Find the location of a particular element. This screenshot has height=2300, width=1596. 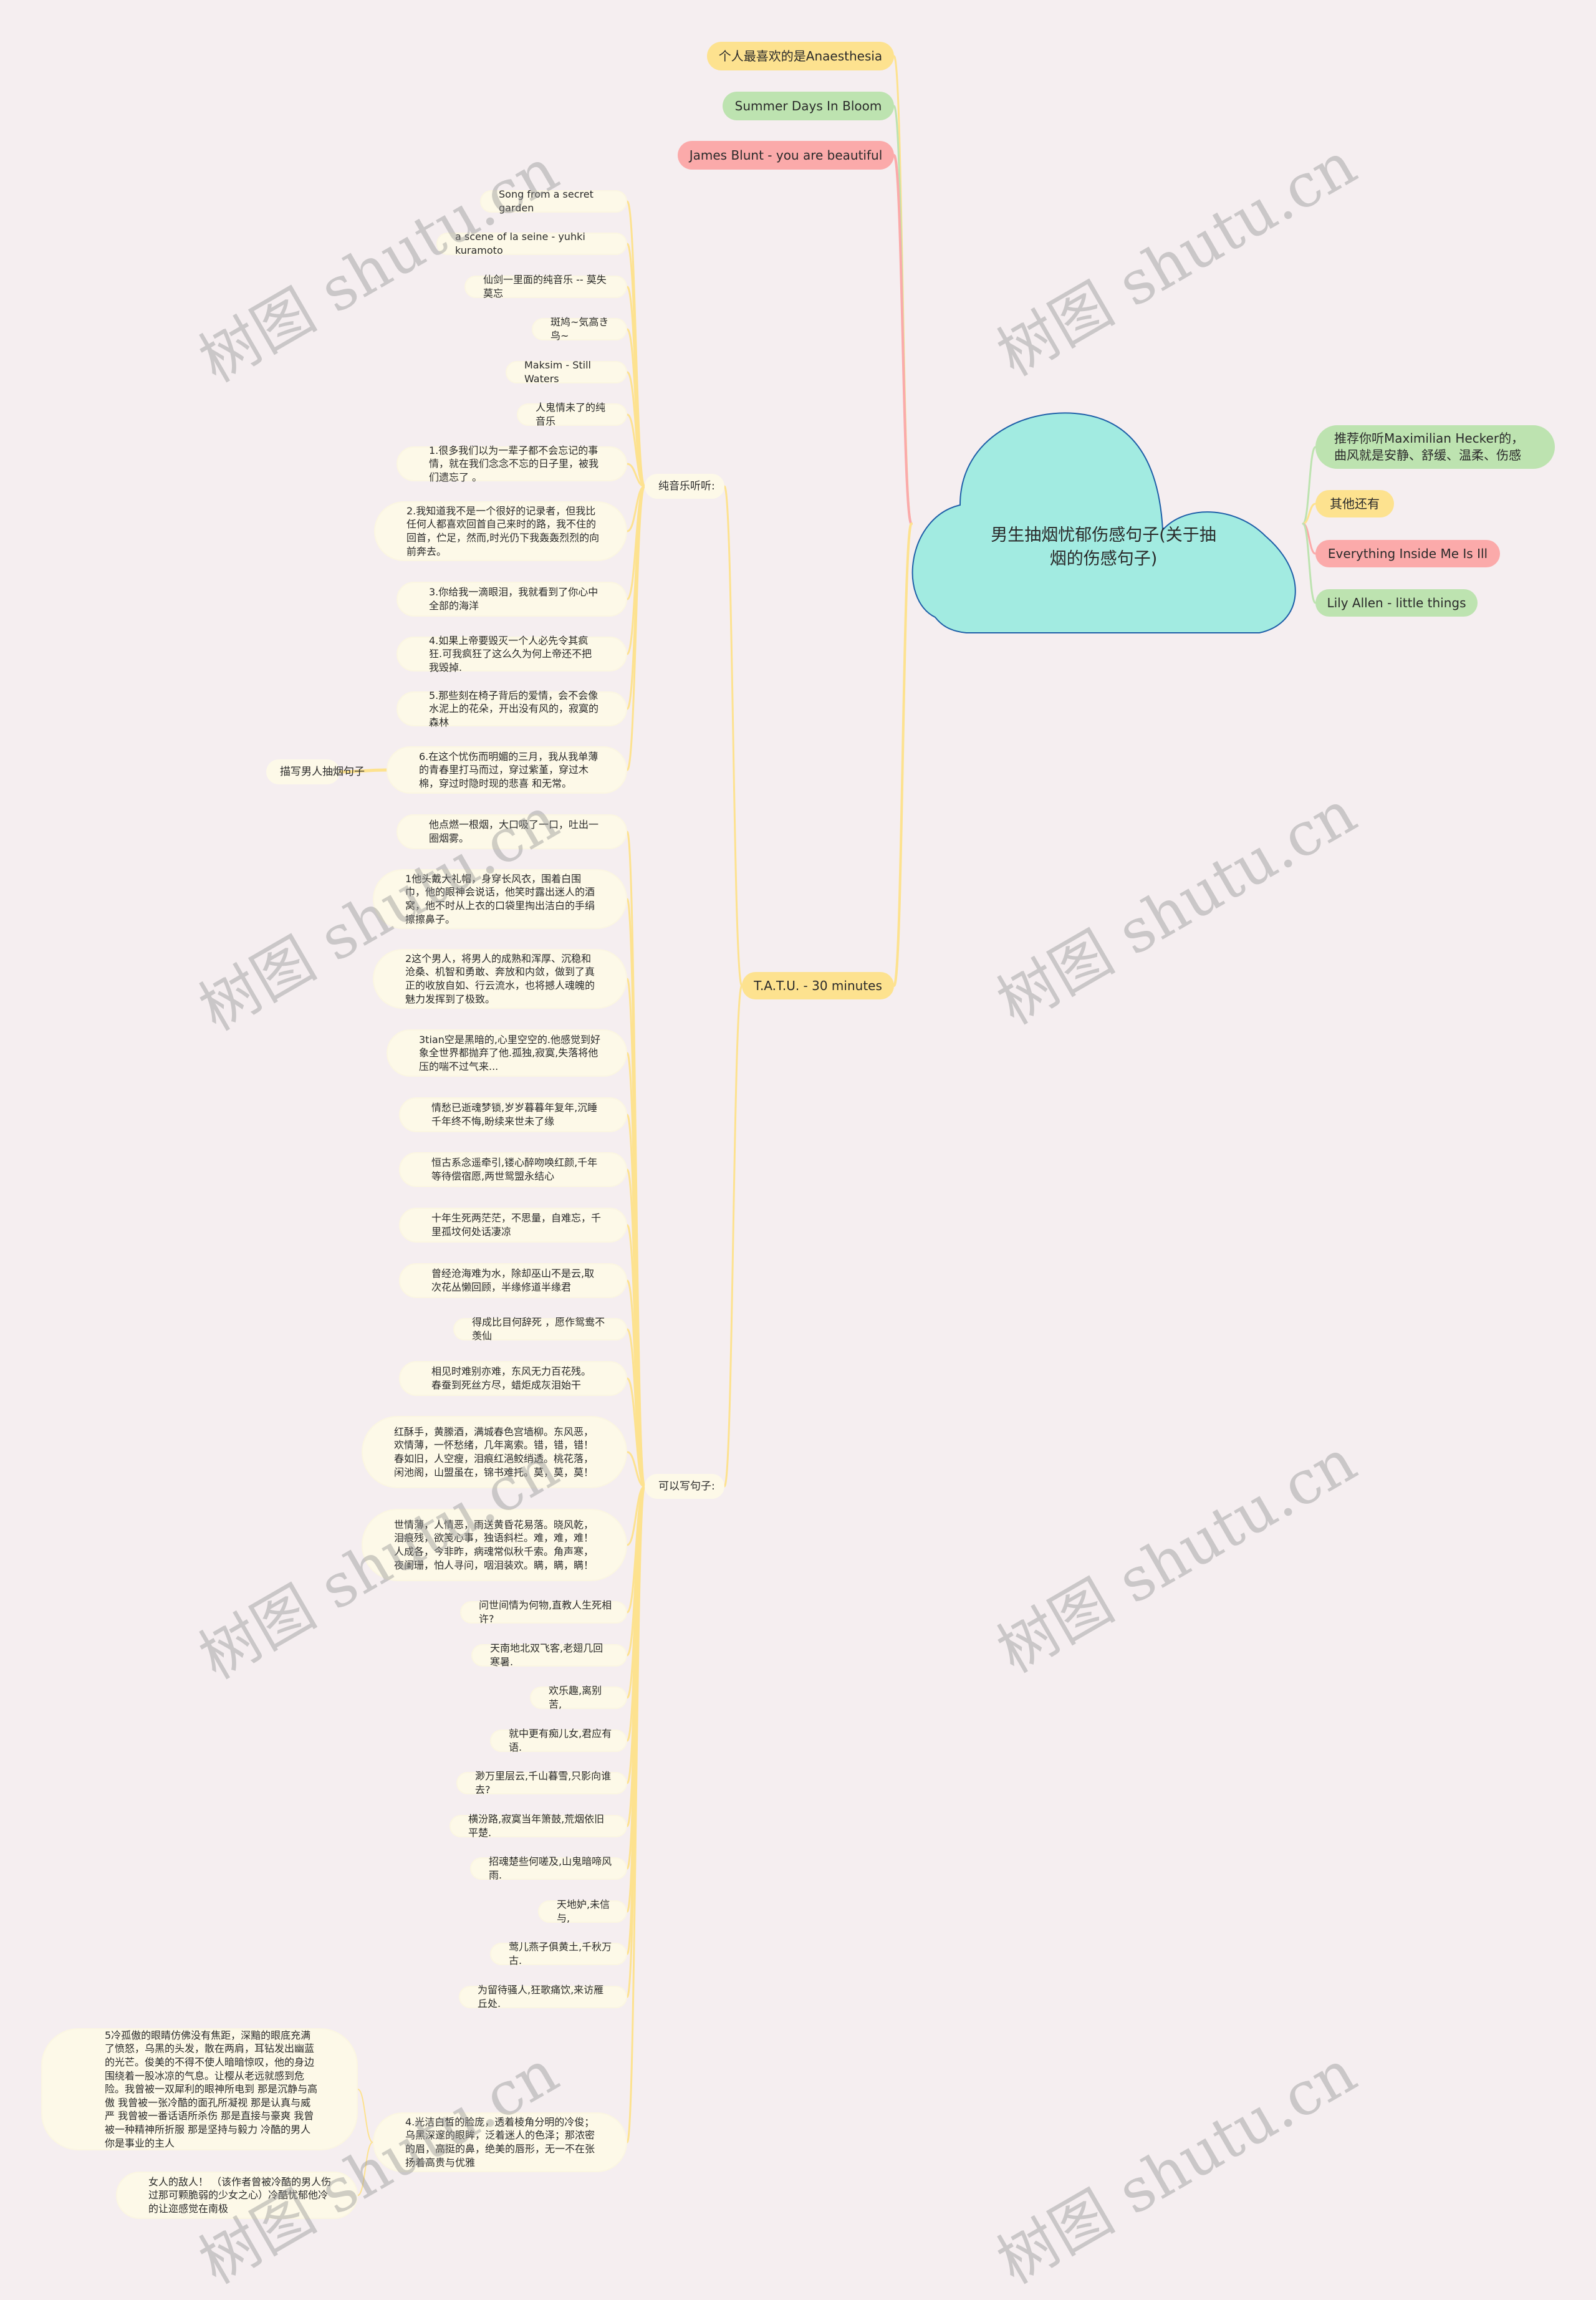

item-text: 3.你给我一滴眼泪，我就看到了你心中全部的海洋 is located at coordinates (513, 599).